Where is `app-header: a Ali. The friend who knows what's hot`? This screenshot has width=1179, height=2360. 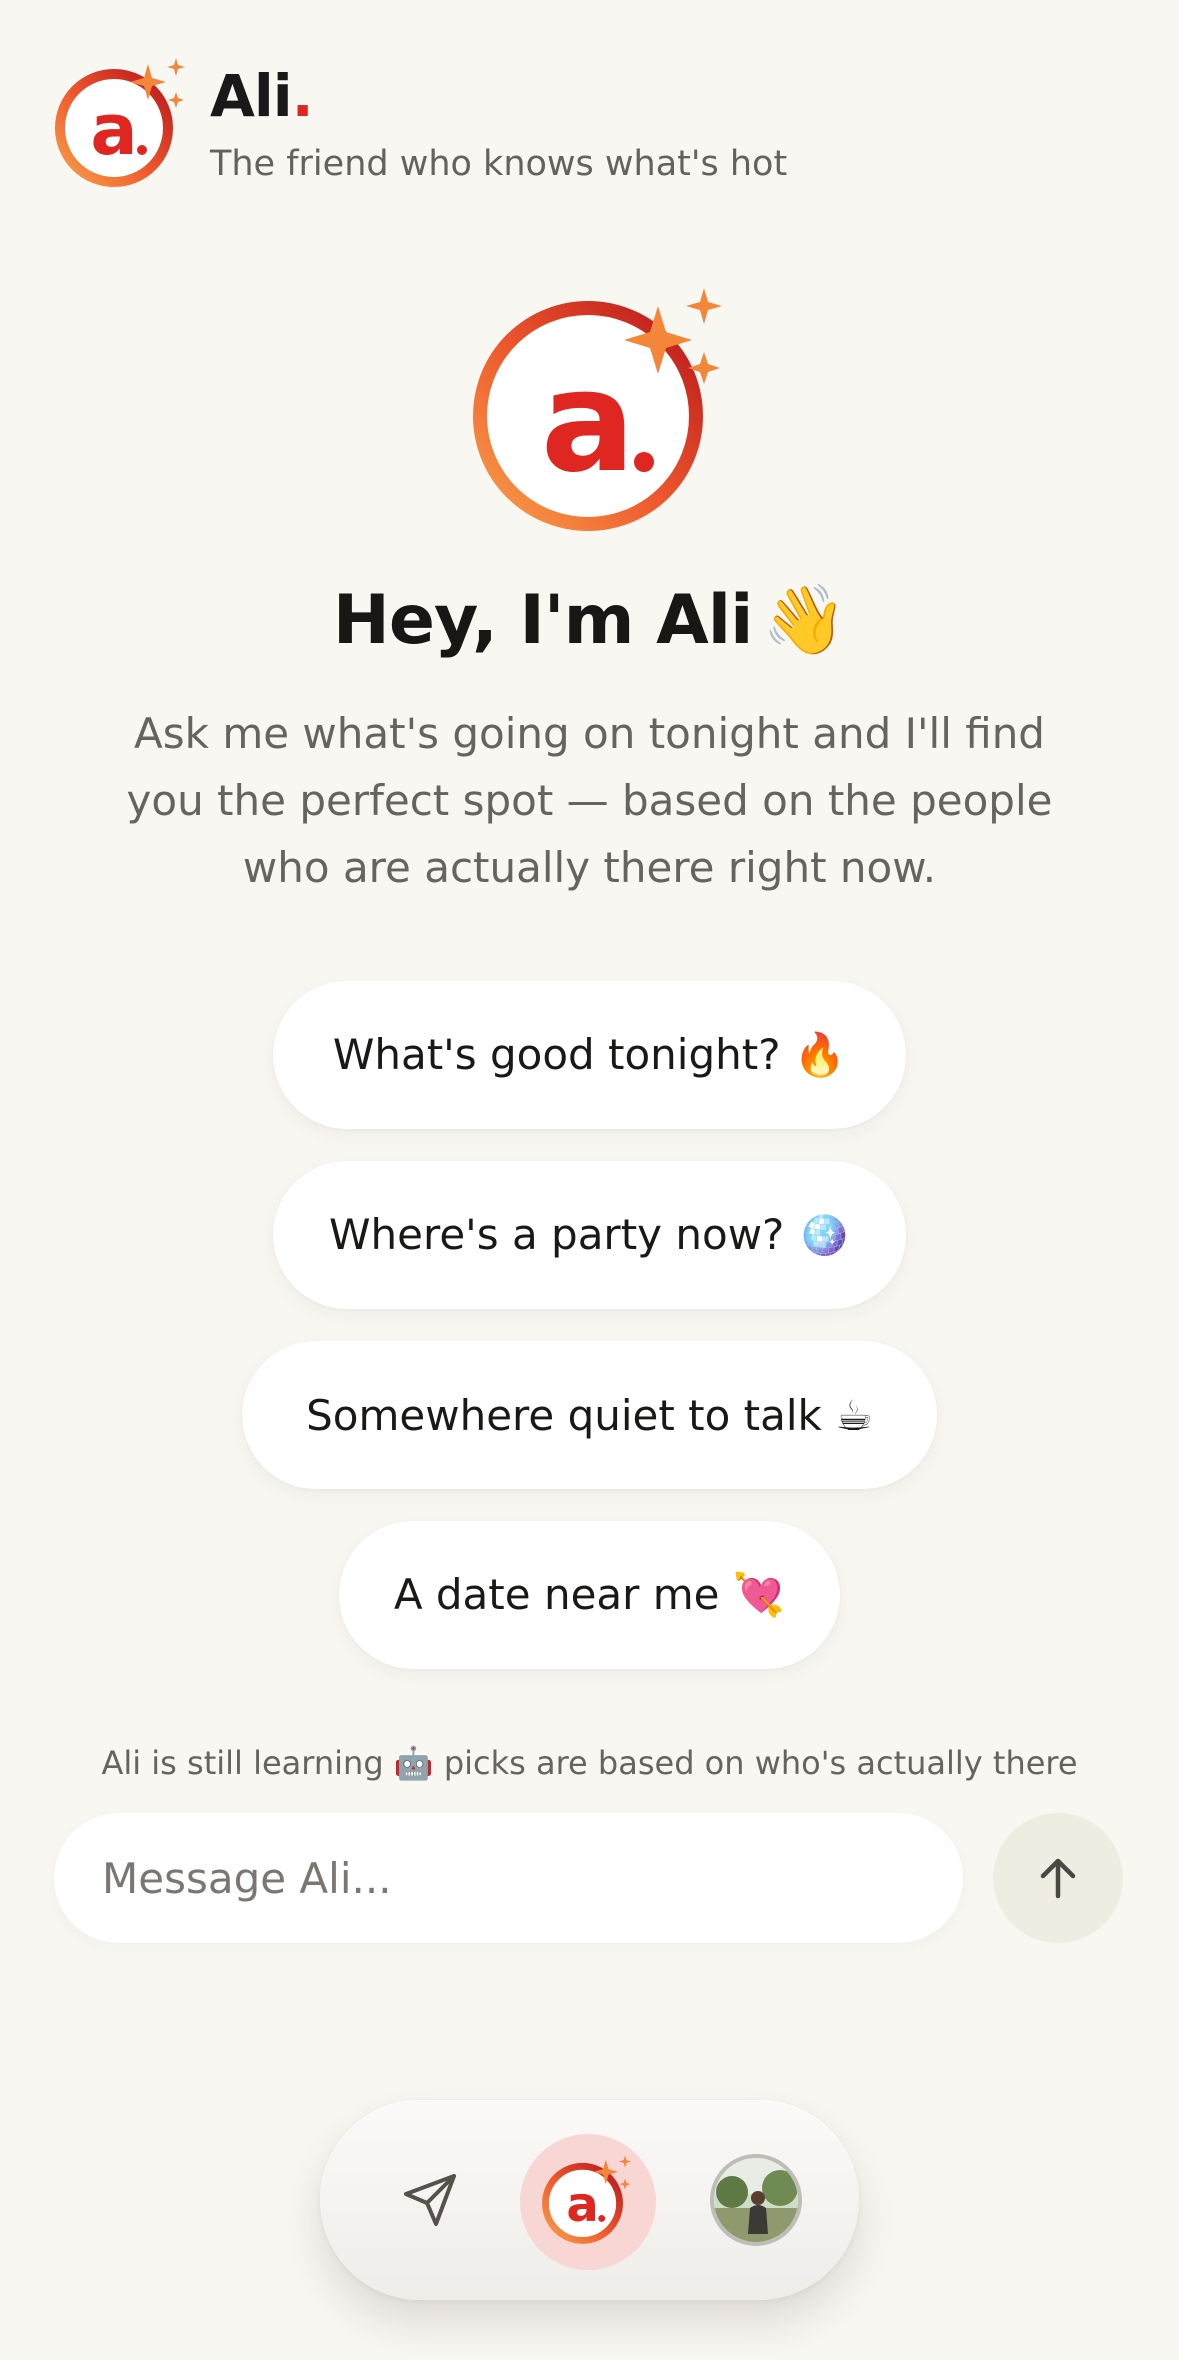
app-header: a Ali. The friend who knows what's hot is located at coordinates (592, 126).